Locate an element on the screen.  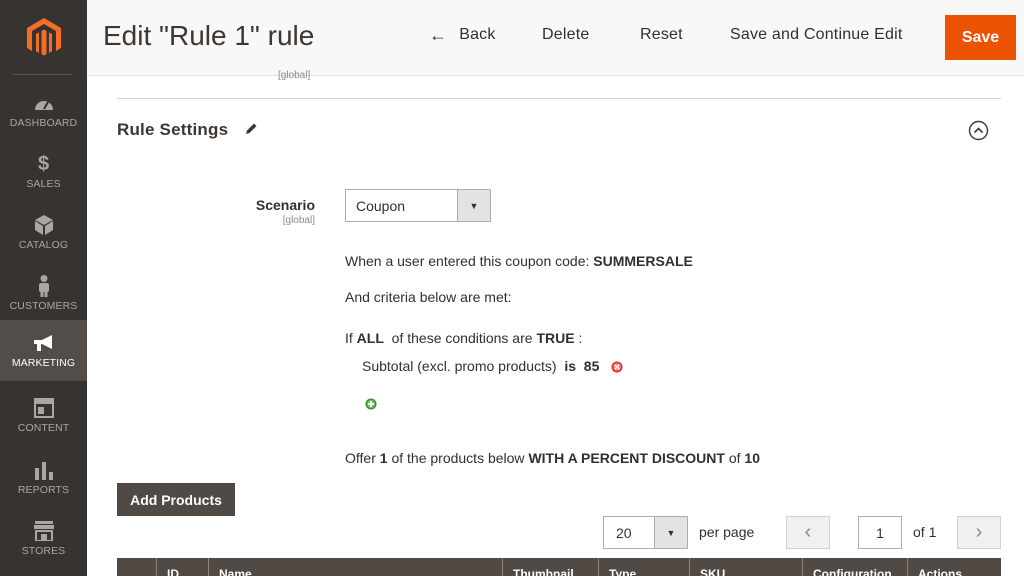
scenario-label: Scenario is located at coordinates (285, 205).